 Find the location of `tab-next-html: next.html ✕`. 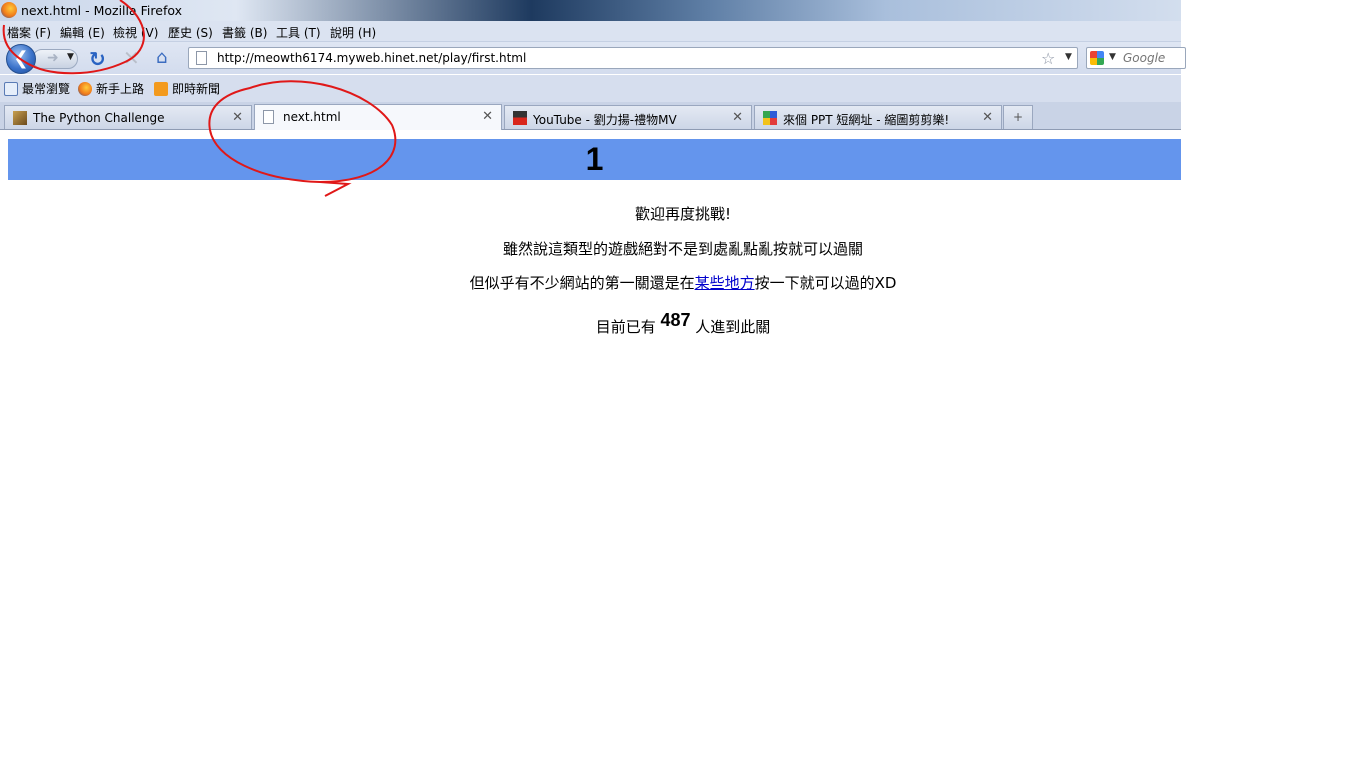

tab-next-html: next.html ✕ is located at coordinates (378, 117).